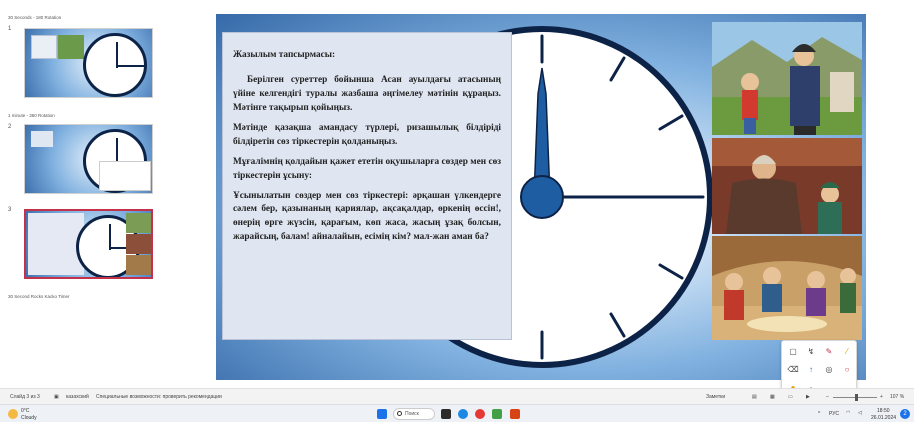 The width and height of the screenshot is (914, 422). Describe the element at coordinates (34, 17) in the screenshot. I see `section-title-1: 30 Seconds - 180 Rotation` at that location.